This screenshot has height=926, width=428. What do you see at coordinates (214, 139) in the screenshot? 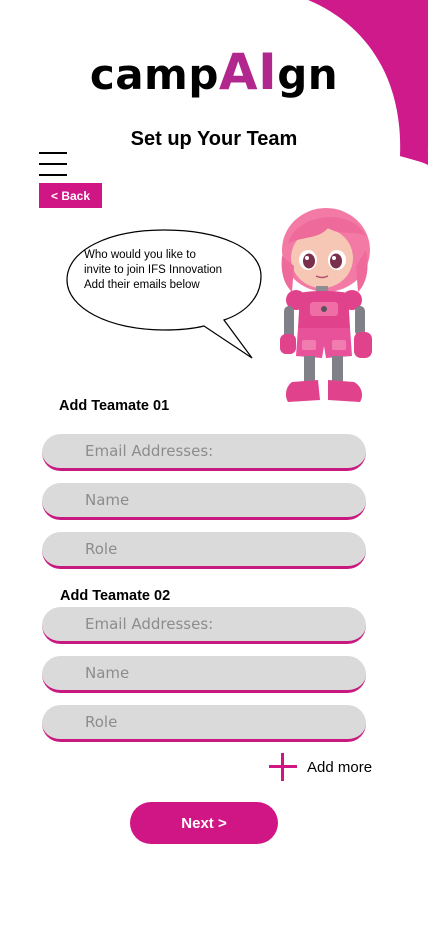
I see `page-title: Set up Your Team` at bounding box center [214, 139].